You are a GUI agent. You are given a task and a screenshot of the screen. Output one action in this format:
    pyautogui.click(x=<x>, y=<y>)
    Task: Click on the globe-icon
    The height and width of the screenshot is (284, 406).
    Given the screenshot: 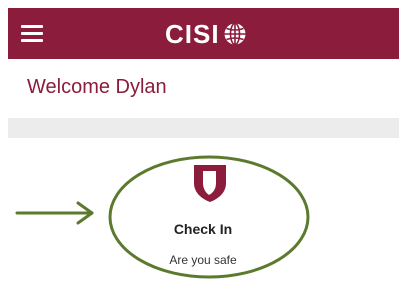 What is the action you would take?
    pyautogui.click(x=235, y=34)
    